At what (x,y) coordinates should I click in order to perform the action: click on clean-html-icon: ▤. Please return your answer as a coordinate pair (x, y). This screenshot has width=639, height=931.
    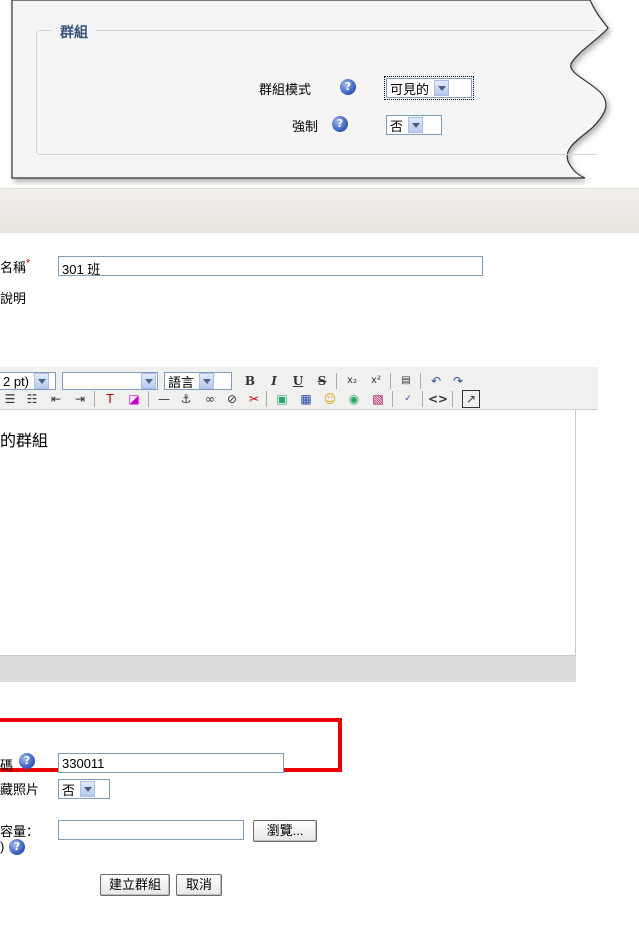
    Looking at the image, I should click on (406, 381).